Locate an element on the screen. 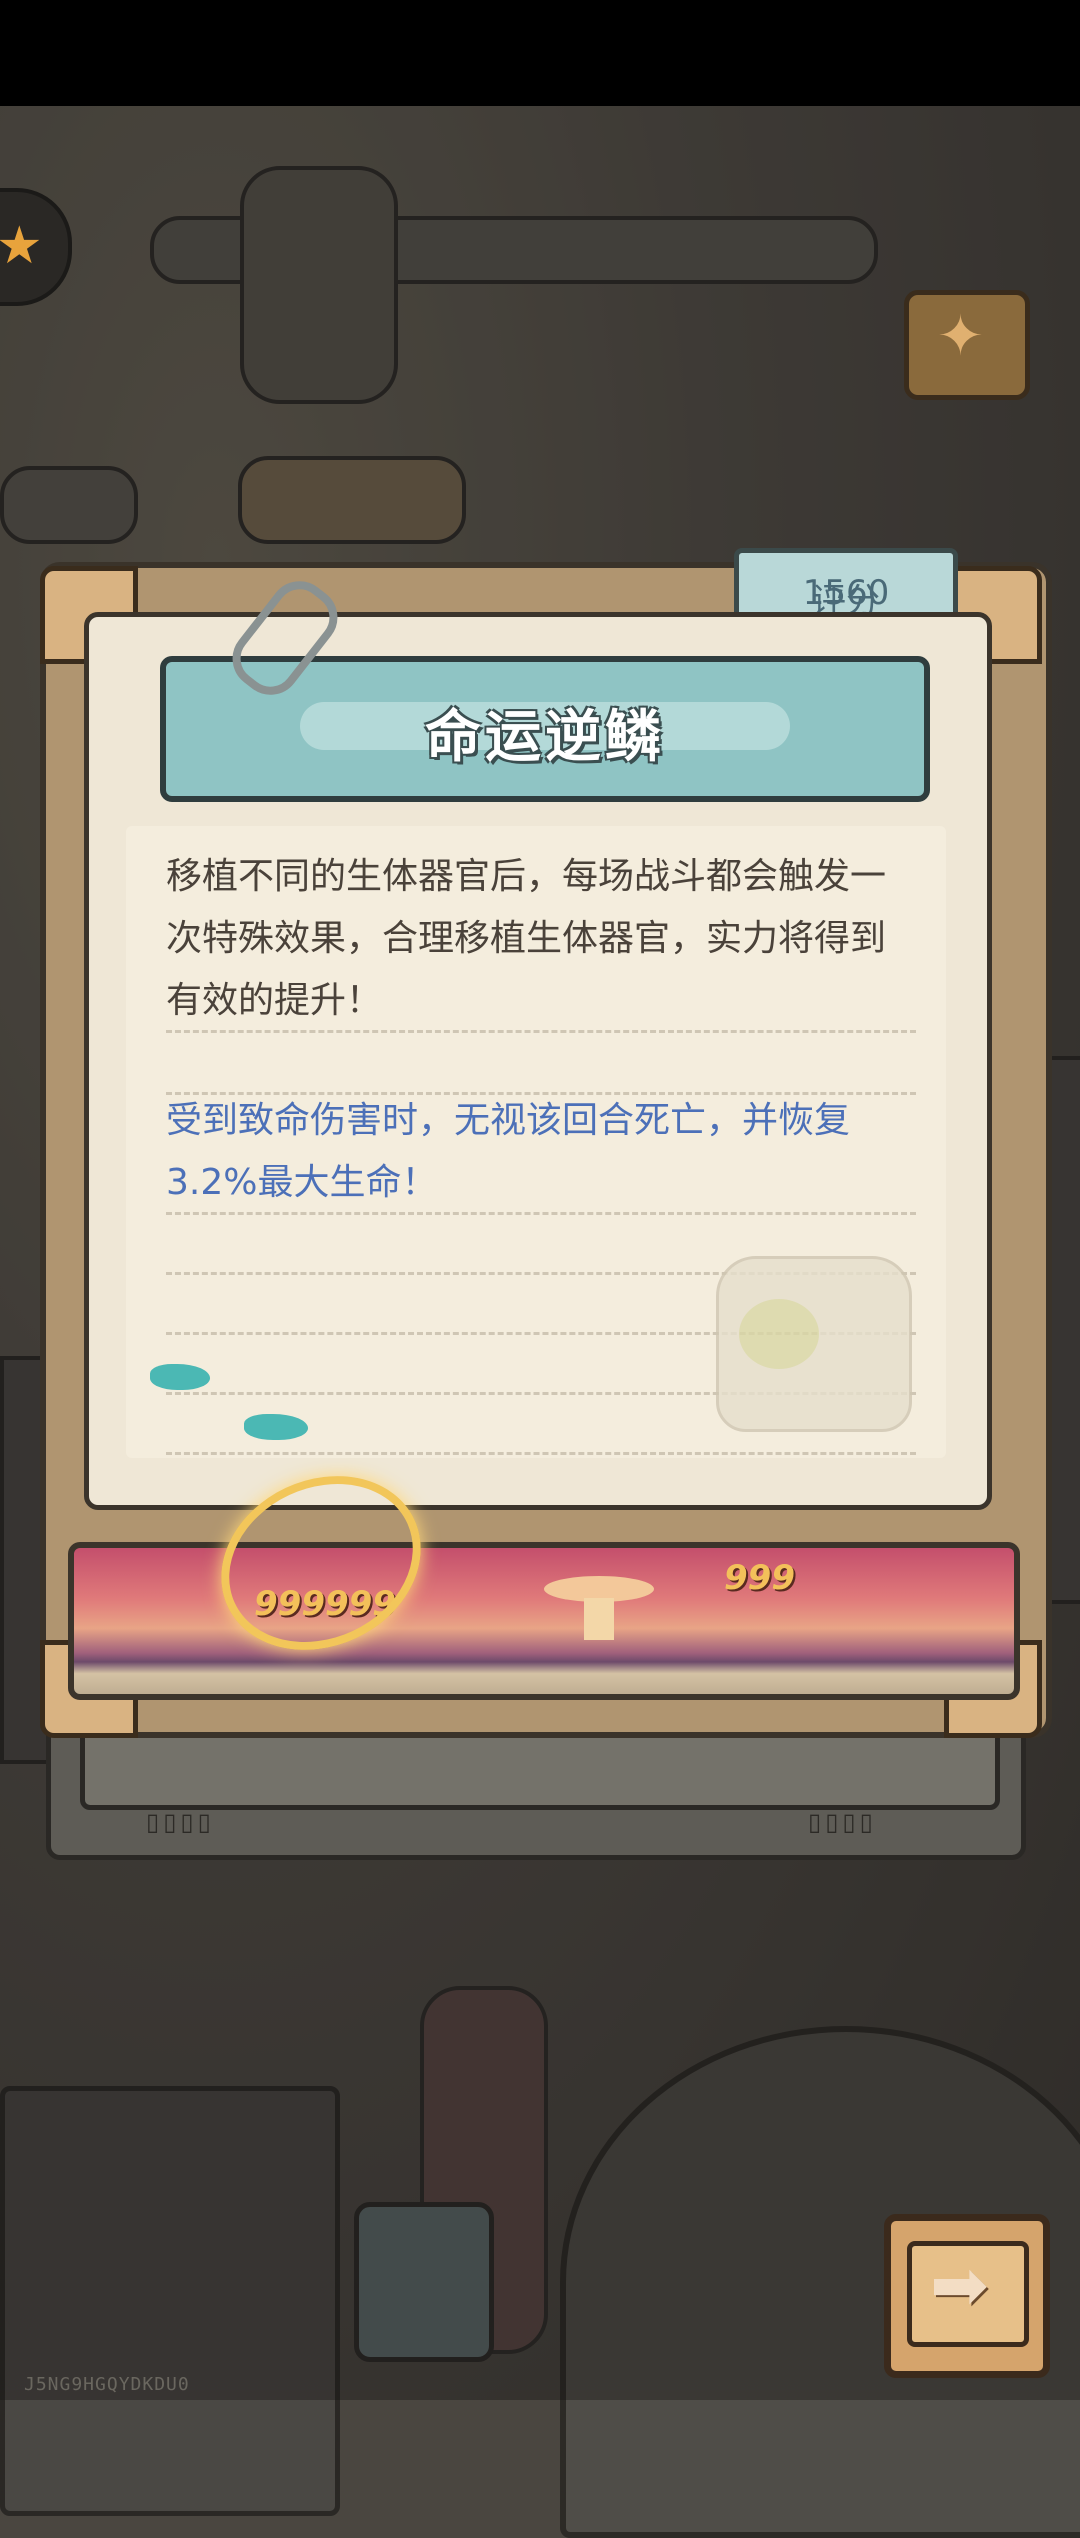  party-button: ✦ is located at coordinates (967, 345).